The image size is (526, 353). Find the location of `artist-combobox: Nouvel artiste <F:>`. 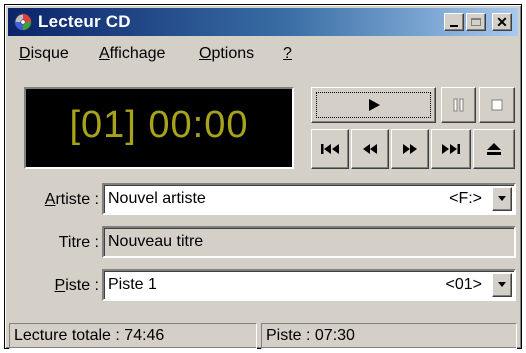

artist-combobox: Nouvel artiste <F:> is located at coordinates (309, 199).